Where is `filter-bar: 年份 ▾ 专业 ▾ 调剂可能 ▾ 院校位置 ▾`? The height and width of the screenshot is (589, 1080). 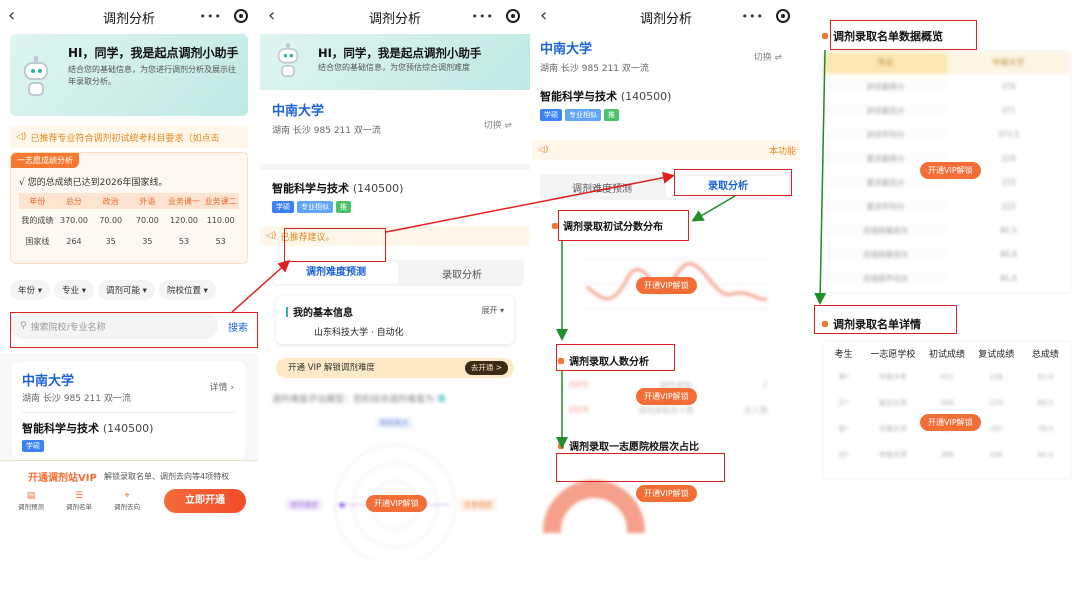
filter-bar: 年份 ▾ 专业 ▾ 调剂可能 ▾ 院校位置 ▾ is located at coordinates (129, 290).